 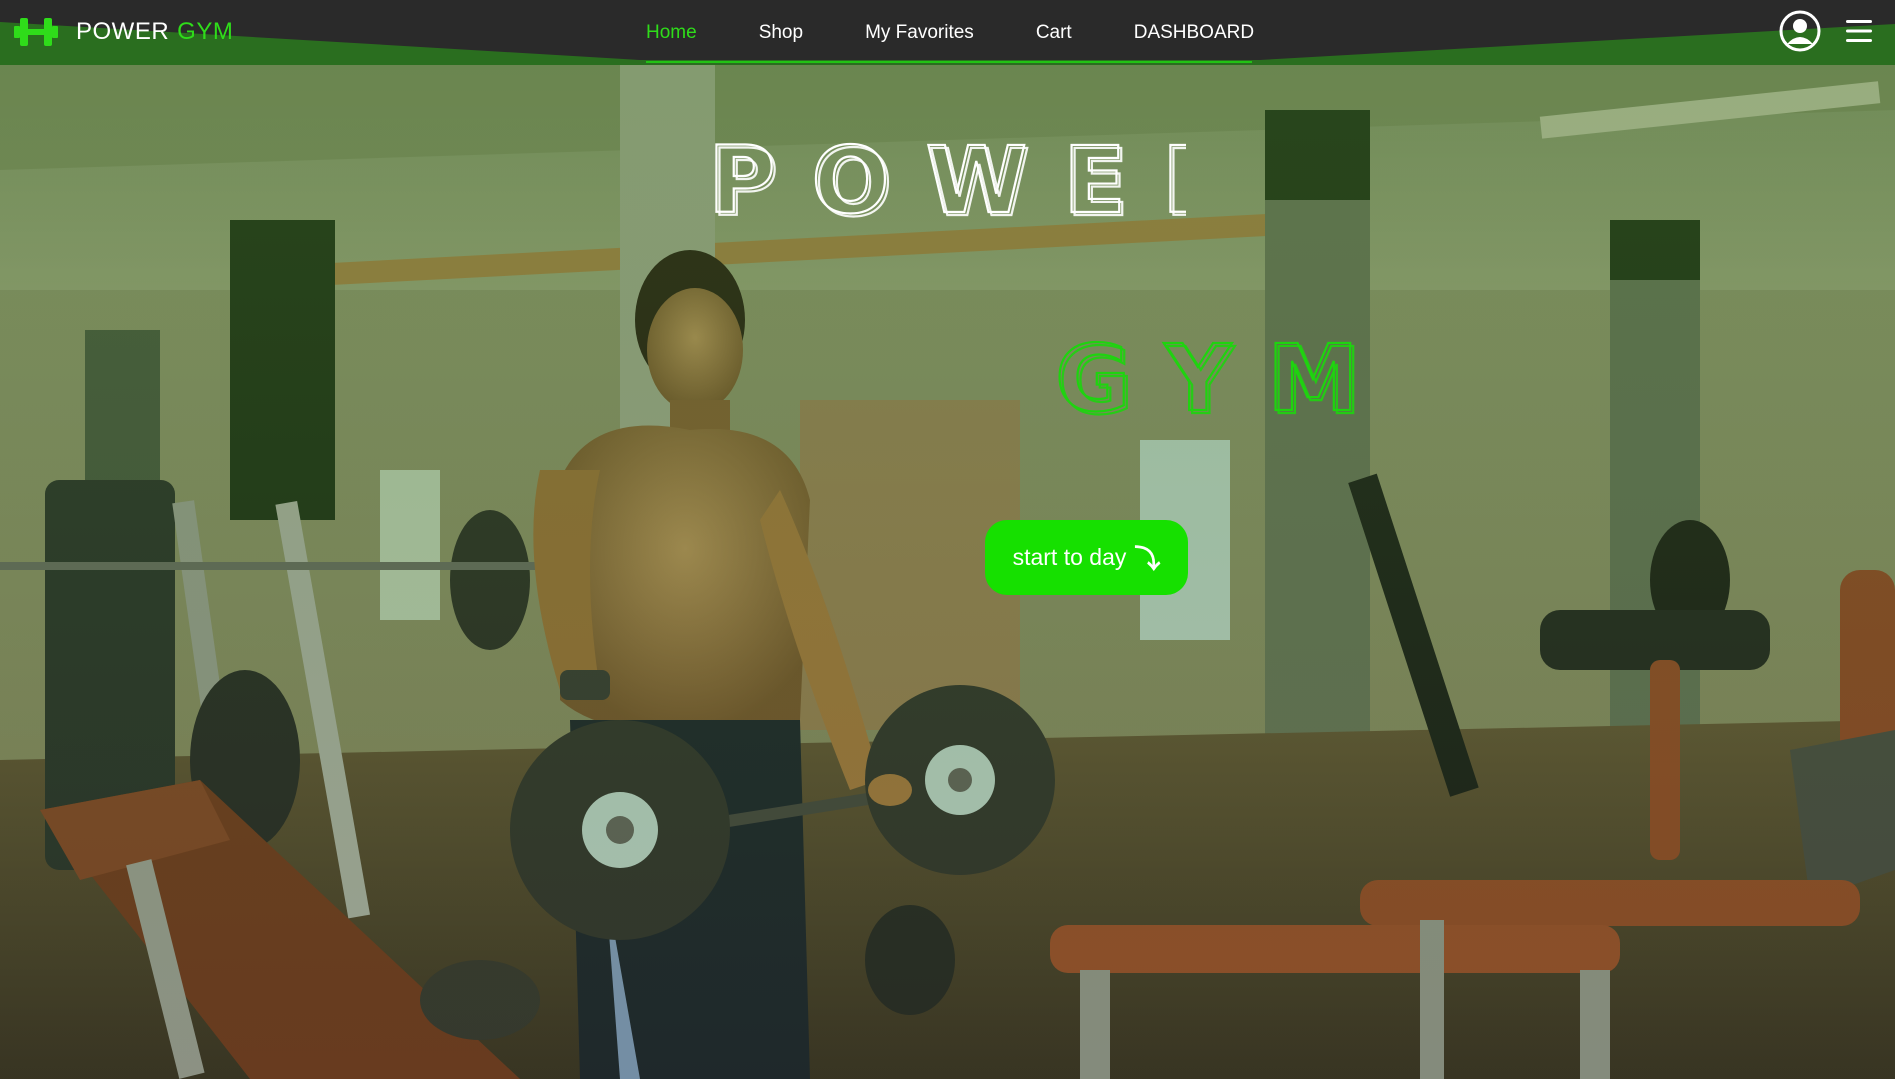 What do you see at coordinates (949, 62) in the screenshot?
I see `nav-active-underline` at bounding box center [949, 62].